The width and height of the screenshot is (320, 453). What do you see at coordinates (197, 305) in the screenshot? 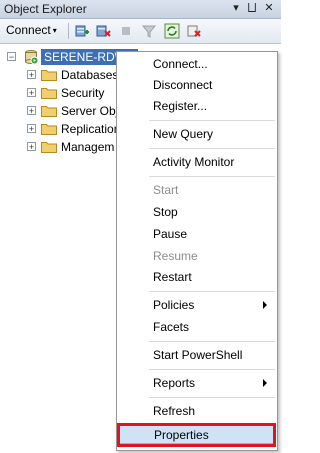
I see `menu-item-policies: Policies` at bounding box center [197, 305].